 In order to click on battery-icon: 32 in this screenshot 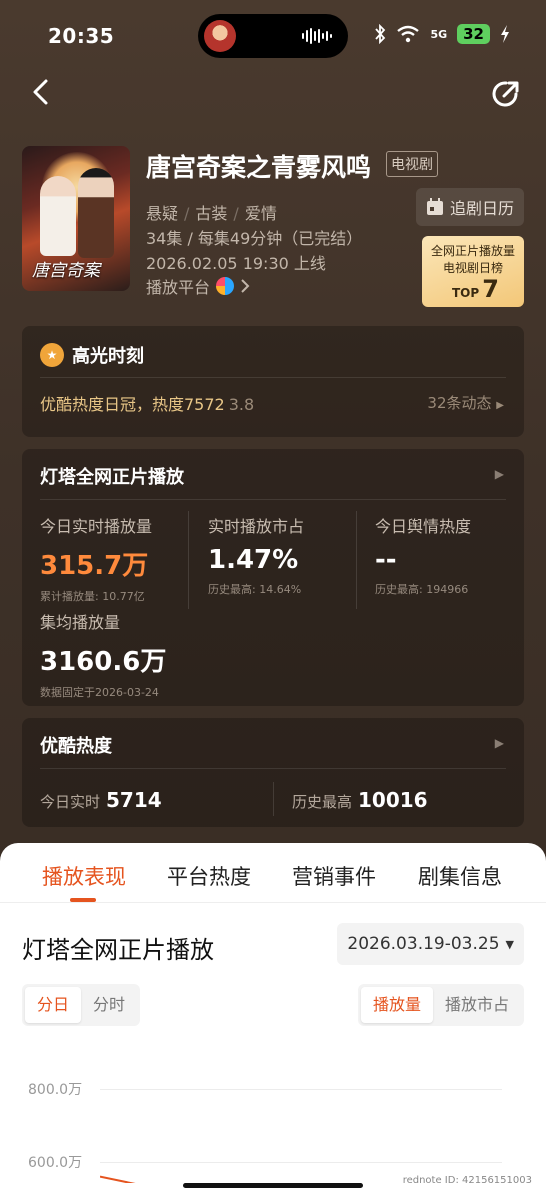, I will do `click(473, 34)`.